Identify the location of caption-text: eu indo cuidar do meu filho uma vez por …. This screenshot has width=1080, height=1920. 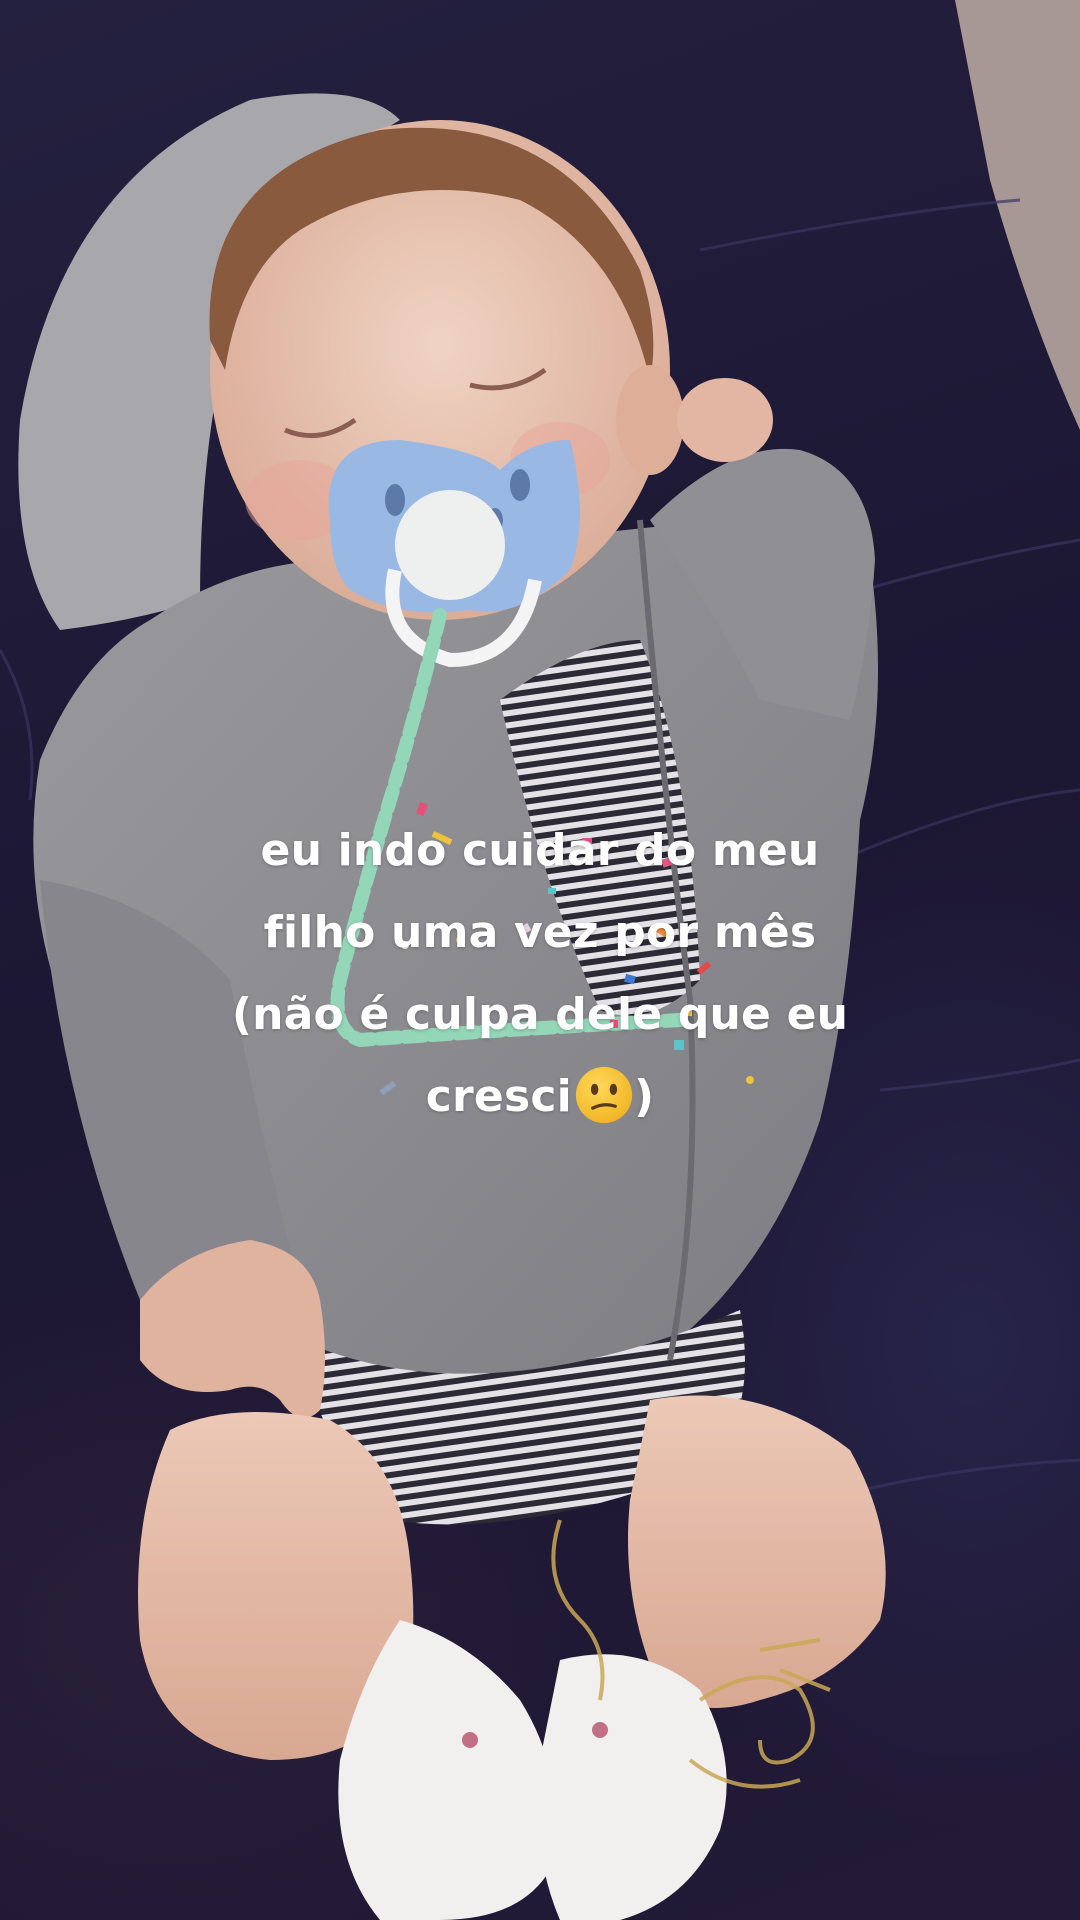
(540, 974).